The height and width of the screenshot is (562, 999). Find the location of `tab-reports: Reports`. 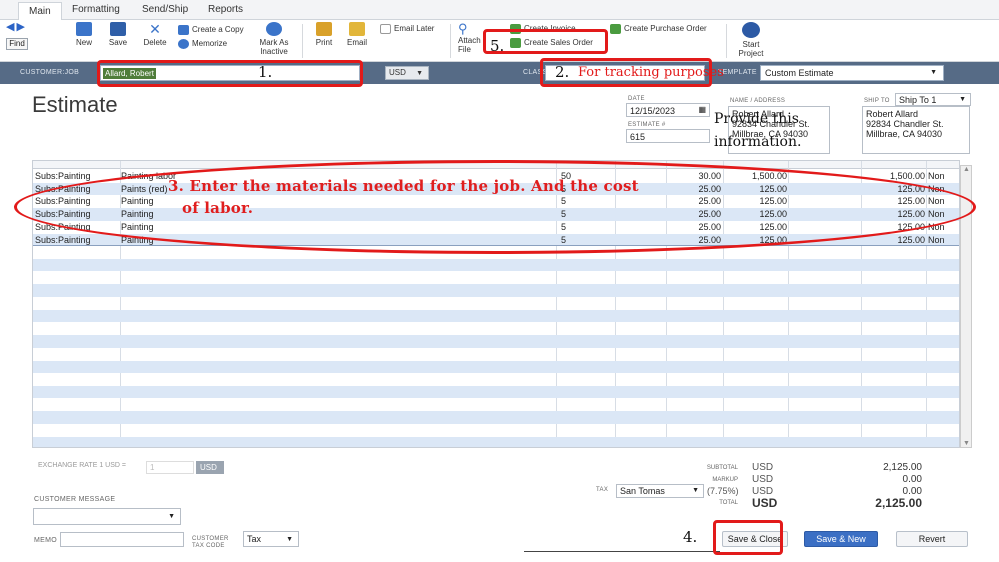

tab-reports: Reports is located at coordinates (225, 9).